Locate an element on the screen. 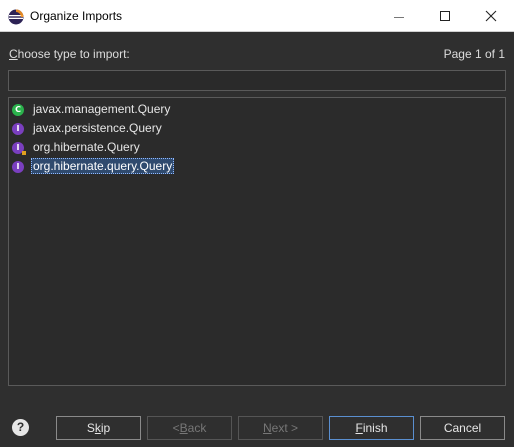 The width and height of the screenshot is (514, 447). cancel-button: Cancel is located at coordinates (462, 428).